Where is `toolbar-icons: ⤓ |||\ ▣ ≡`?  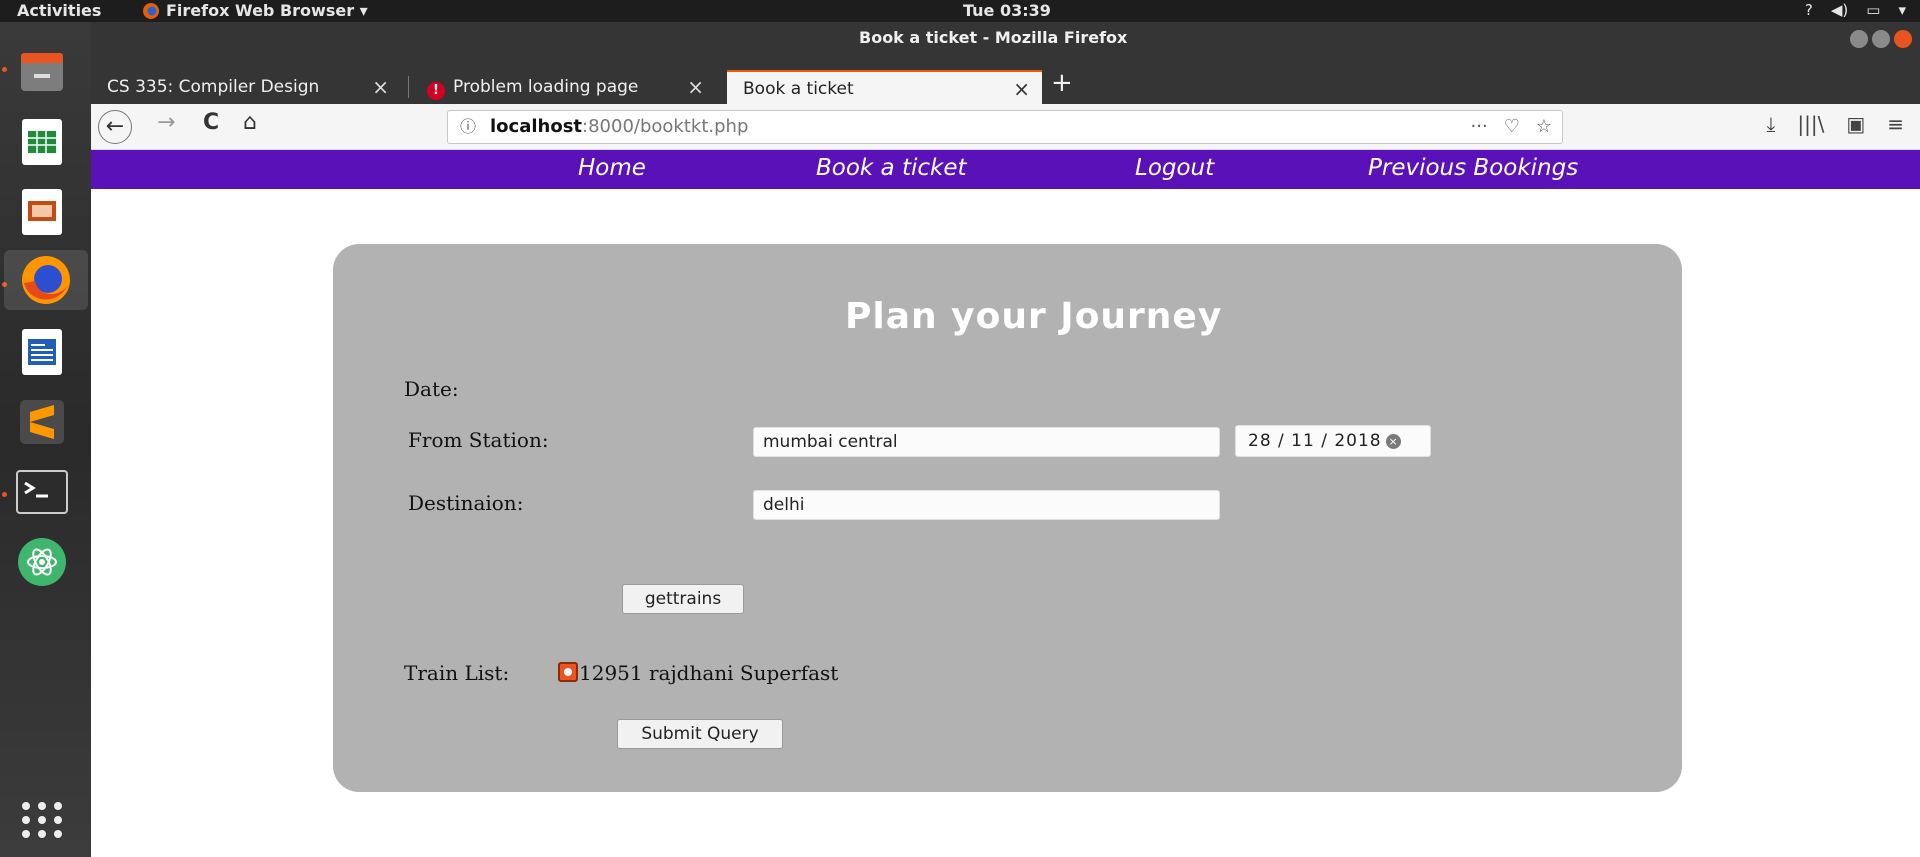 toolbar-icons: ⤓ |||\ ▣ ≡ is located at coordinates (1835, 124).